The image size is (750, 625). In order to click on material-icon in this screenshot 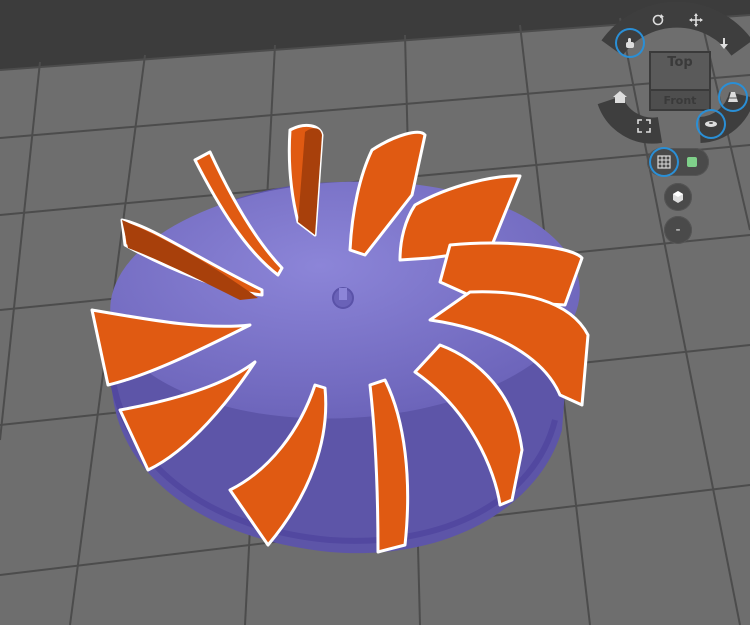, I will do `click(678, 197)`.